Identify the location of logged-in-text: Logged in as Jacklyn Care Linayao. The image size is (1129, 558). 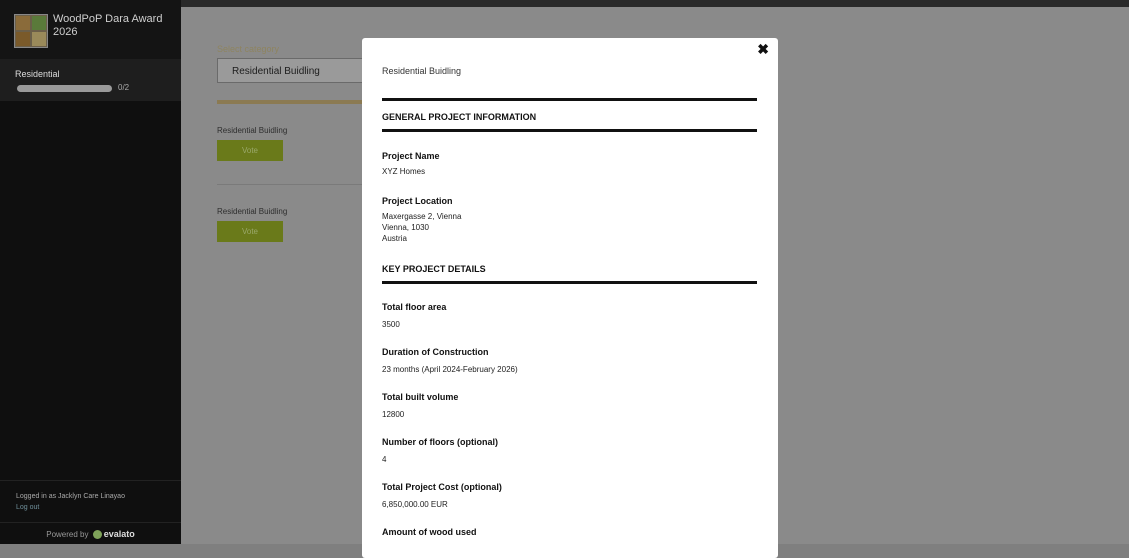
(70, 496).